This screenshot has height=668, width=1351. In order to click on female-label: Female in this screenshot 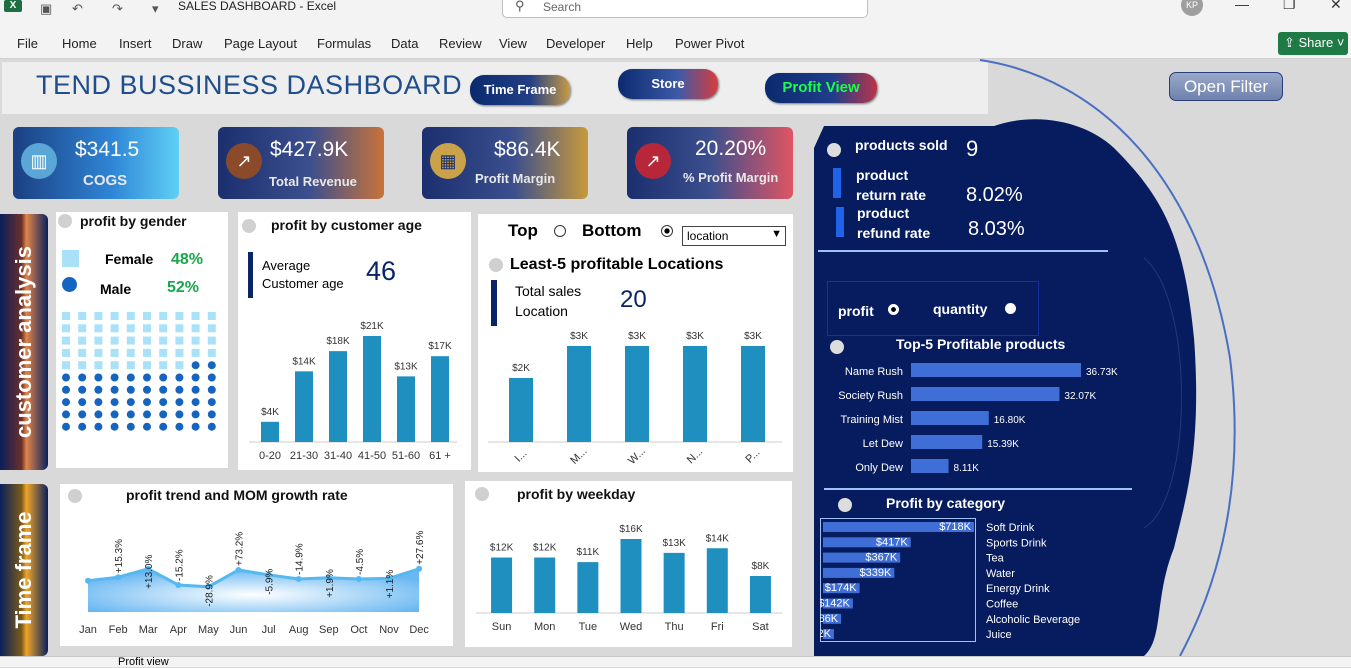, I will do `click(129, 259)`.